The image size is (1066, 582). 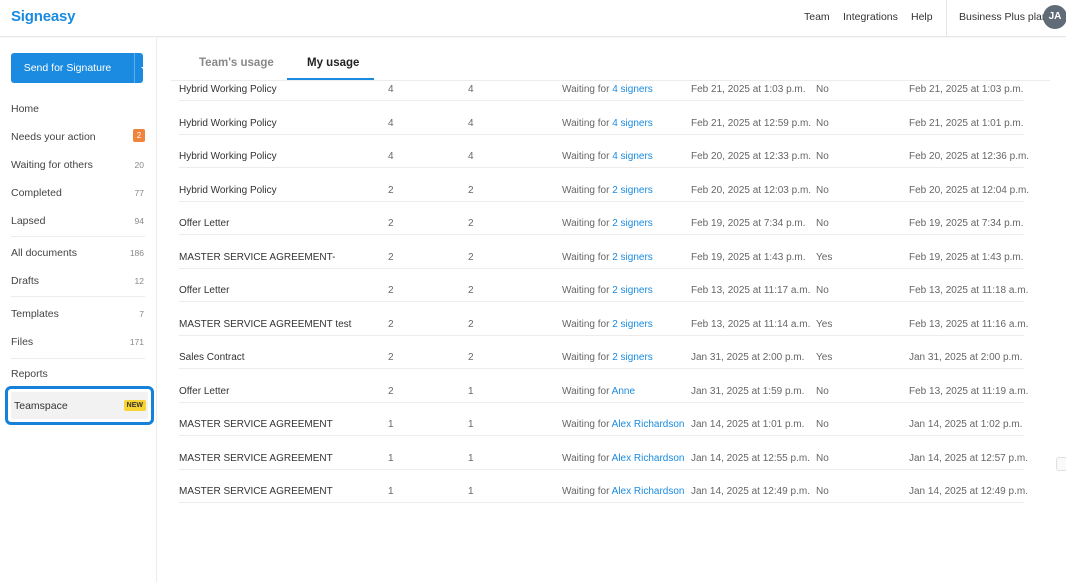 I want to click on sidebar-item-drafts: Drafts 12, so click(x=78, y=282).